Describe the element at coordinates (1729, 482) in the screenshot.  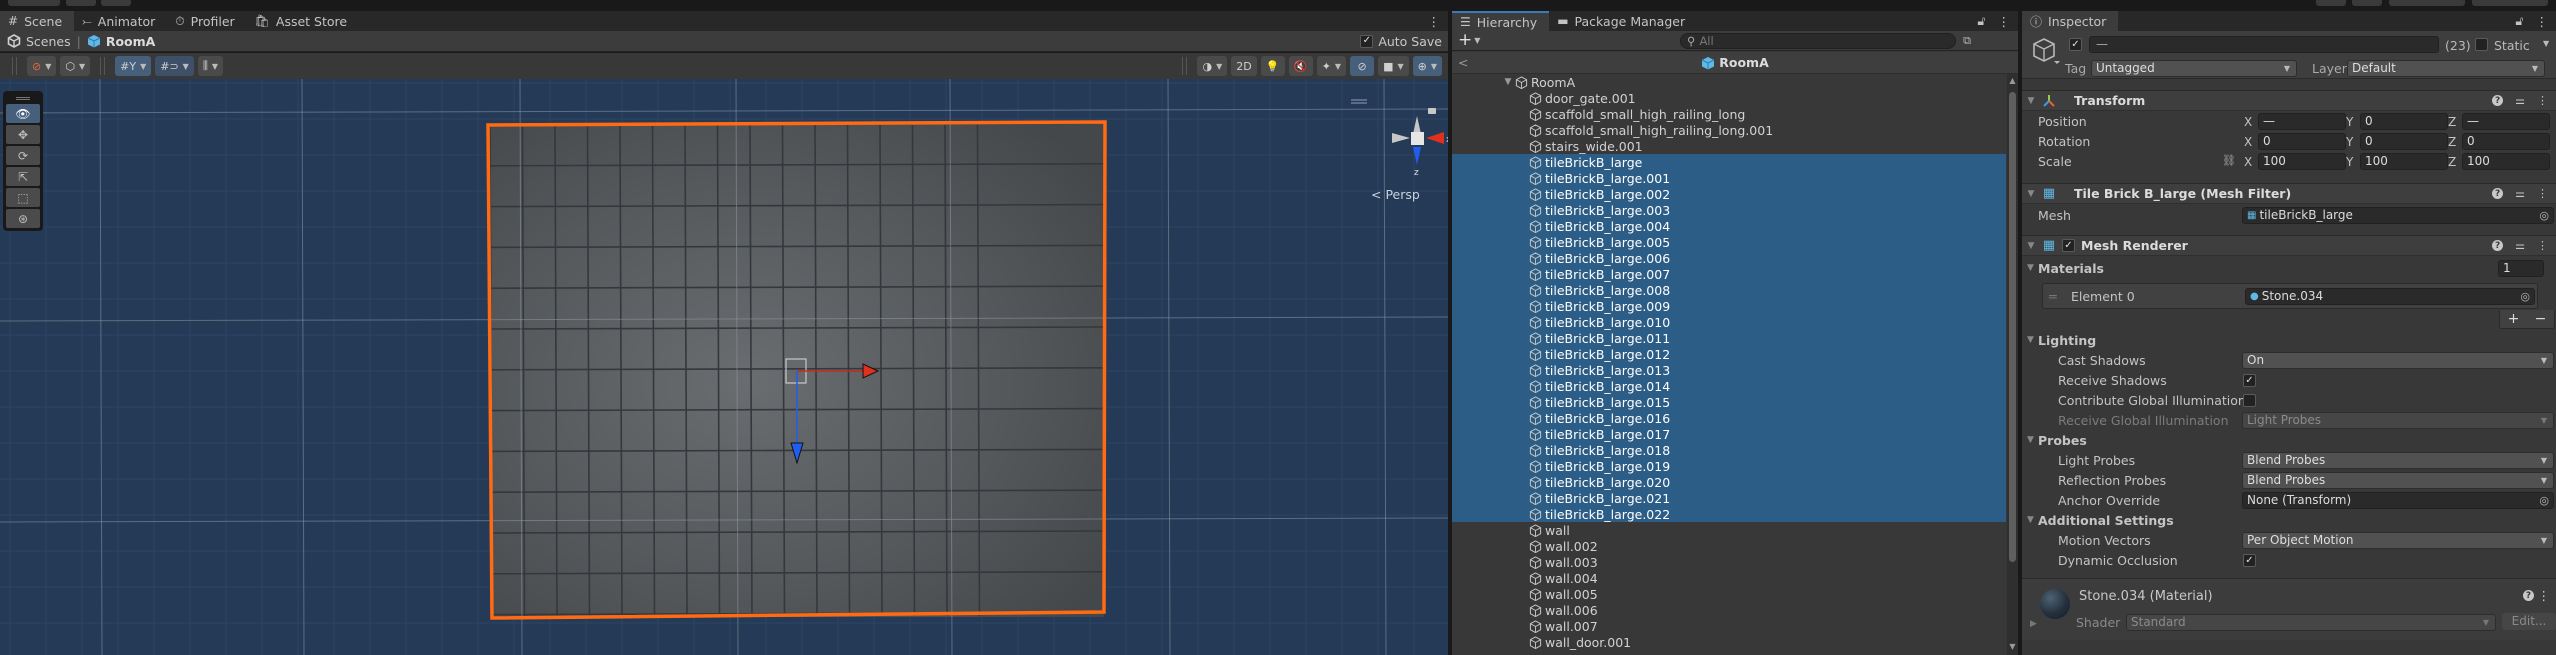
I see `hierarchy-item: tileBrickB_large.020` at that location.